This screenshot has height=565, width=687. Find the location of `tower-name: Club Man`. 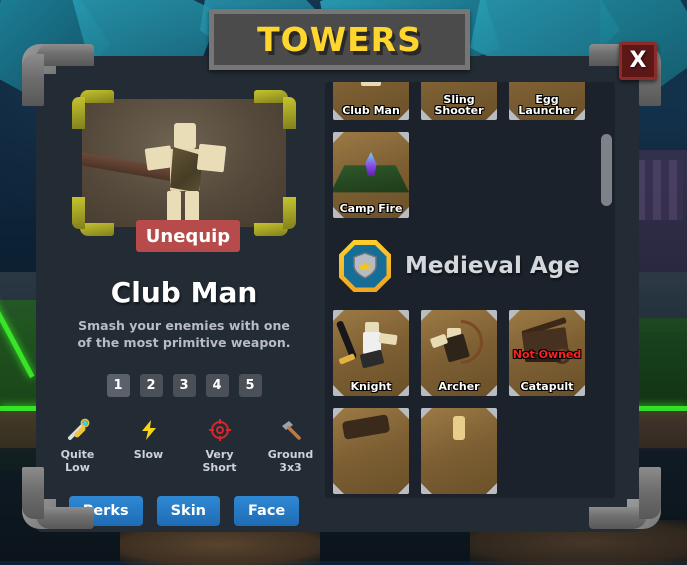

tower-name: Club Man is located at coordinates (184, 292).